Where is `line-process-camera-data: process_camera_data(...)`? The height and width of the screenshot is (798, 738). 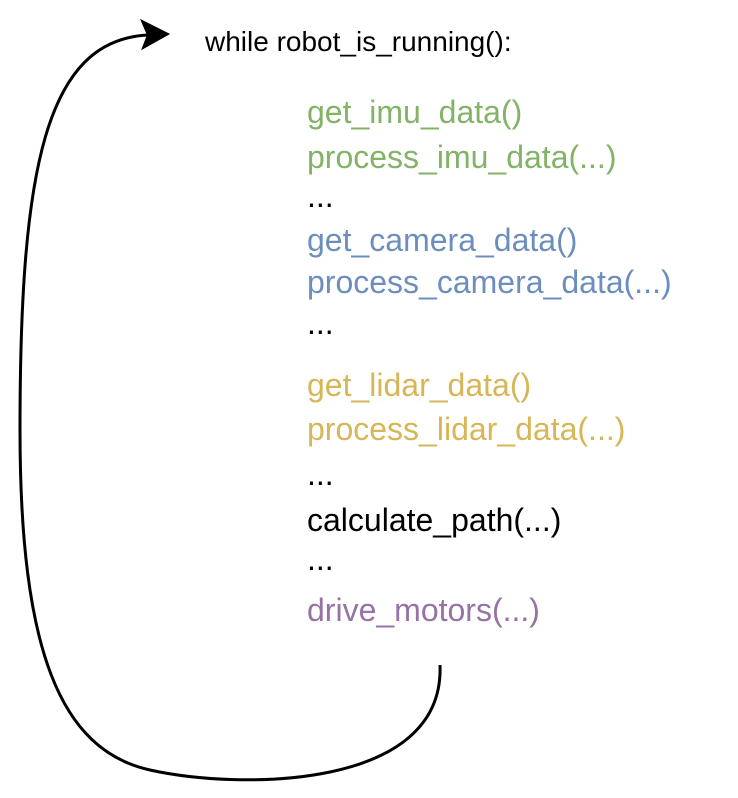
line-process-camera-data: process_camera_data(...) is located at coordinates (489, 282).